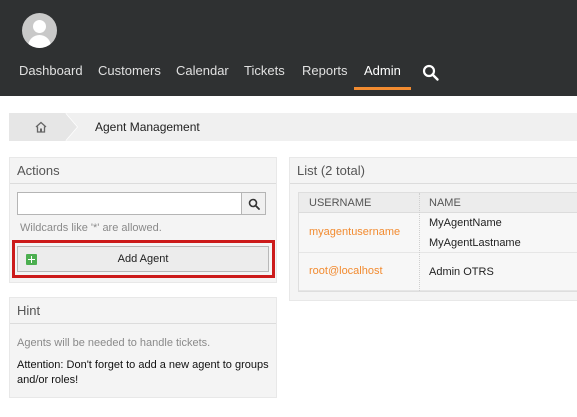  I want to click on add-agent-label: Add Agent, so click(143, 259).